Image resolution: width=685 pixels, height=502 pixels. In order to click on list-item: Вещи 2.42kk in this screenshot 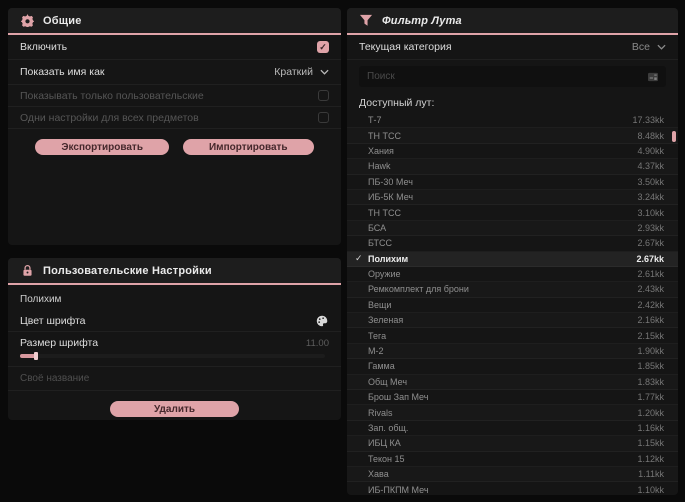, I will do `click(512, 306)`.